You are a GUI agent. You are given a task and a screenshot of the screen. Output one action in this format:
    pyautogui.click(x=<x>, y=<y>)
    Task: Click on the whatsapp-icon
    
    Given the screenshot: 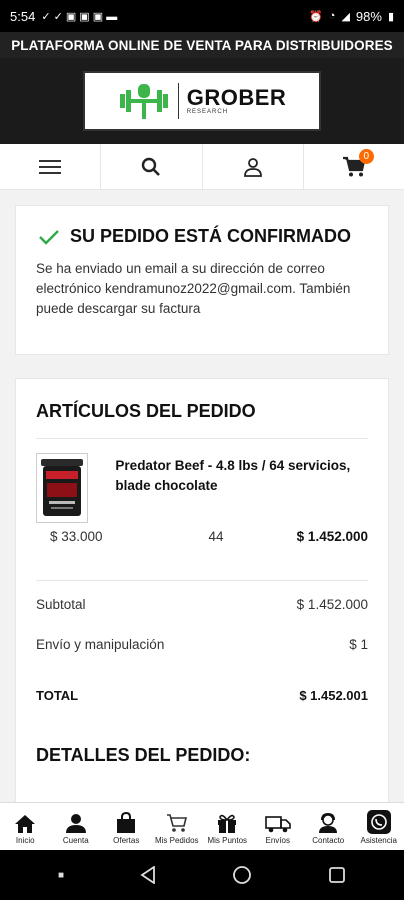 What is the action you would take?
    pyautogui.click(x=378, y=822)
    